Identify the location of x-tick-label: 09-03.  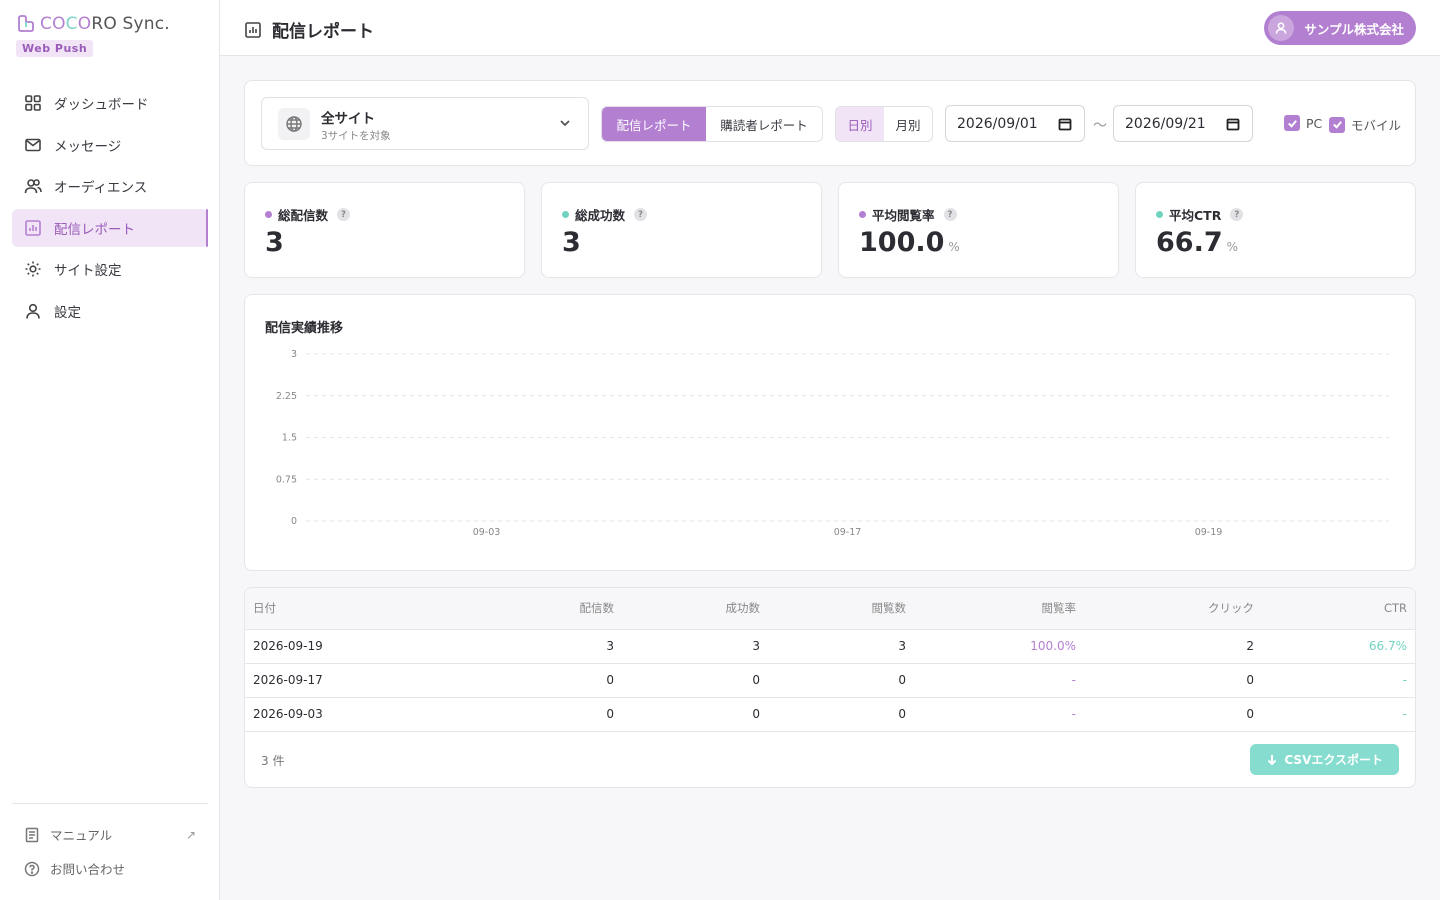
(487, 532).